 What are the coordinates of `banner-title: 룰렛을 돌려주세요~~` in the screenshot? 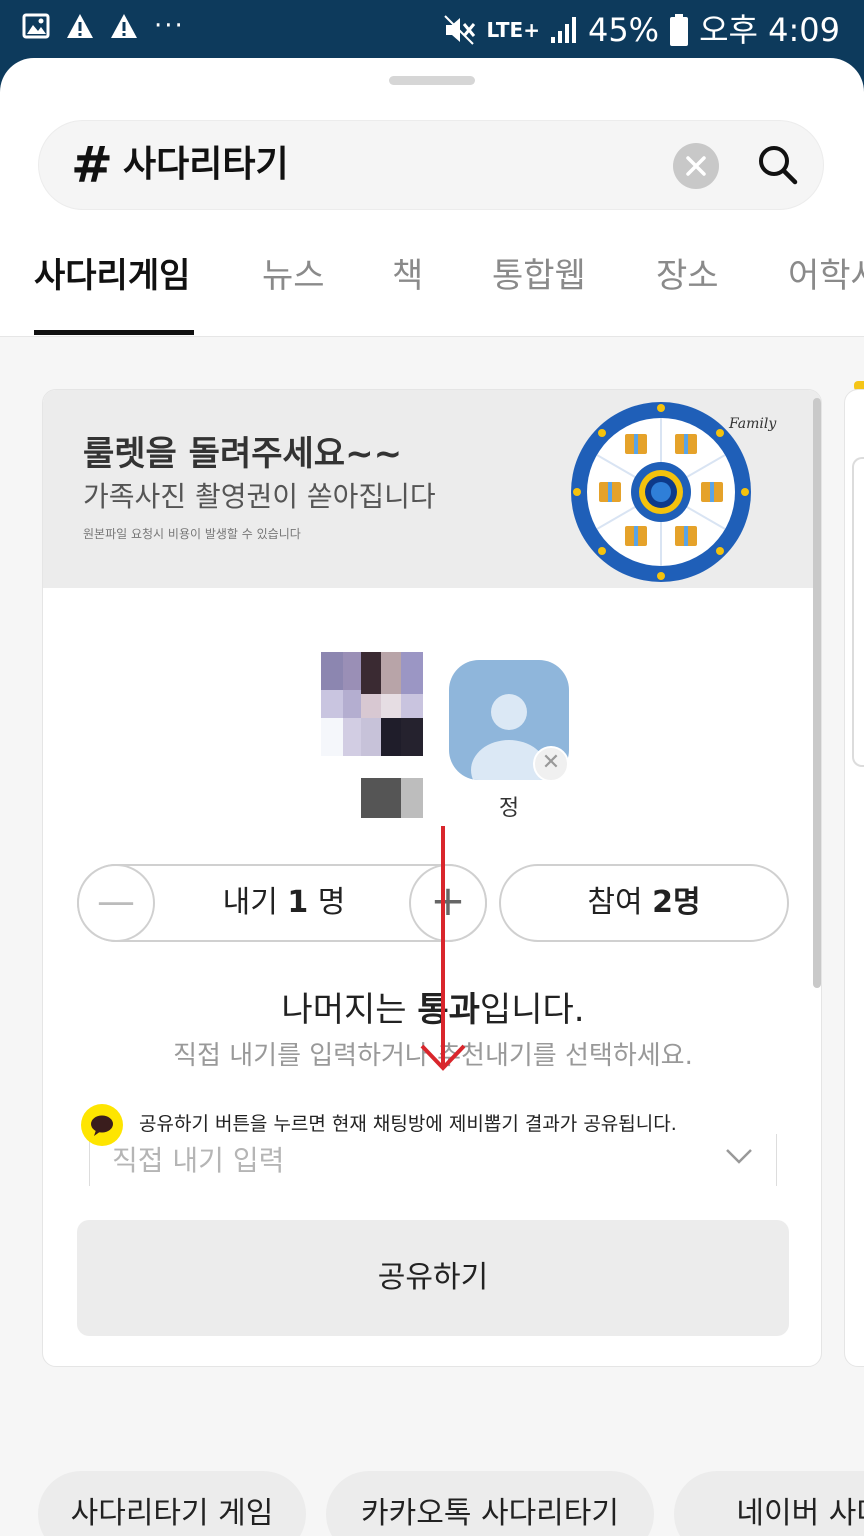 It's located at (243, 454).